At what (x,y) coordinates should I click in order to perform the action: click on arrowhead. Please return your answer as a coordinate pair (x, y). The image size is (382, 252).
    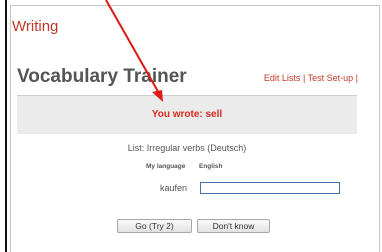
    Looking at the image, I should click on (157, 96).